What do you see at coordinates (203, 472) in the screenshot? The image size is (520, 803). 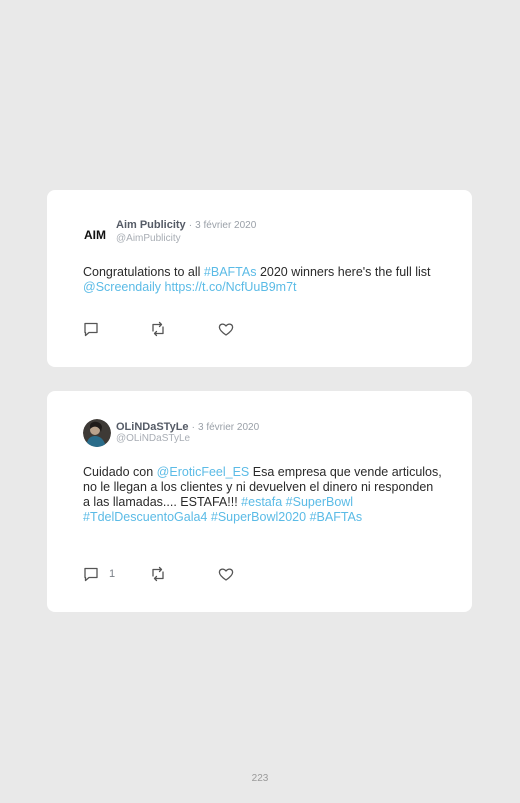 I see `mention-link: @EroticFeel_ES` at bounding box center [203, 472].